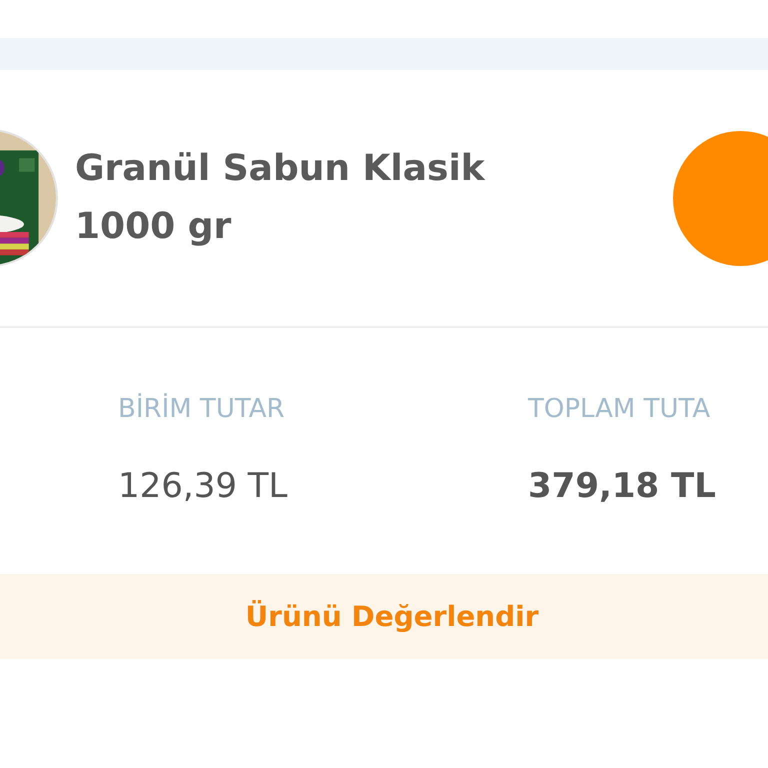  What do you see at coordinates (384, 616) in the screenshot?
I see `review-button: Ürünü Değerlendir` at bounding box center [384, 616].